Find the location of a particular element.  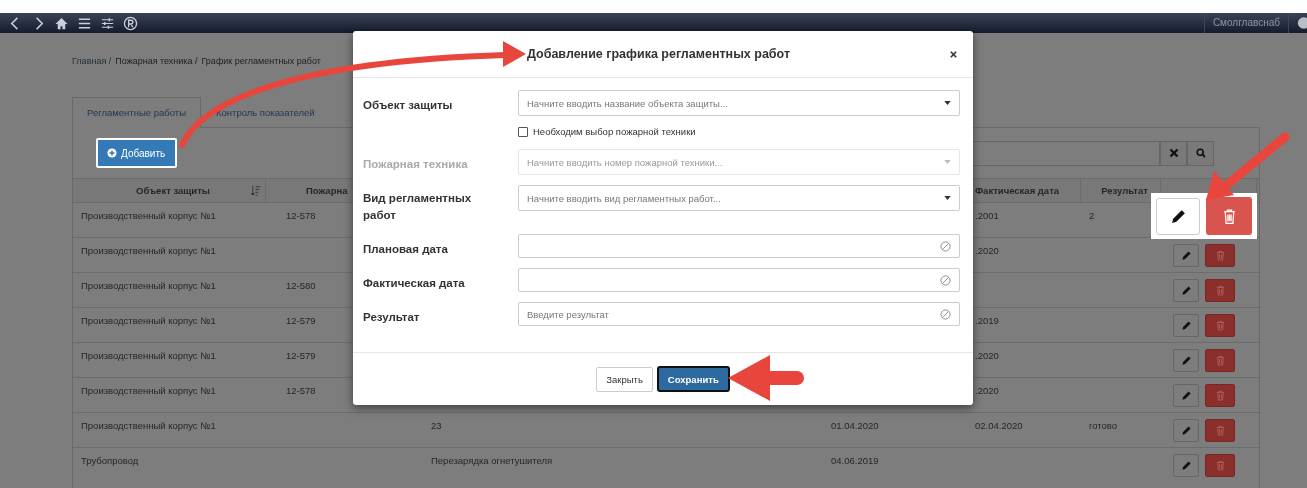

table-cell: Трубопровод is located at coordinates (110, 460).